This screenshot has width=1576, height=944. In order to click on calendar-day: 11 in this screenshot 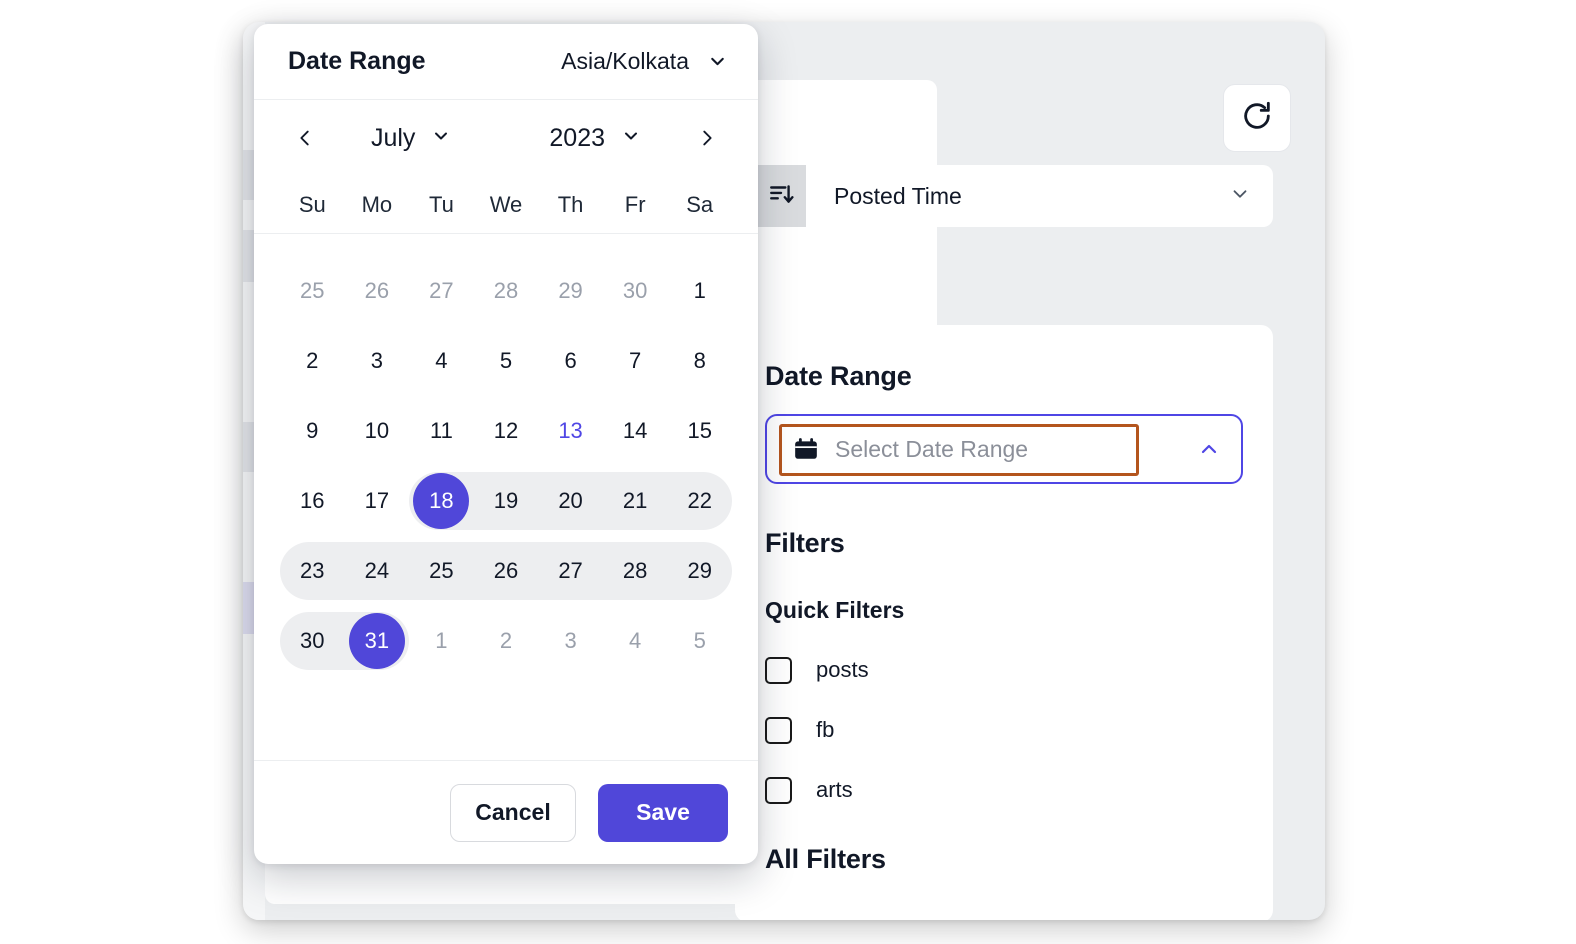, I will do `click(441, 431)`.